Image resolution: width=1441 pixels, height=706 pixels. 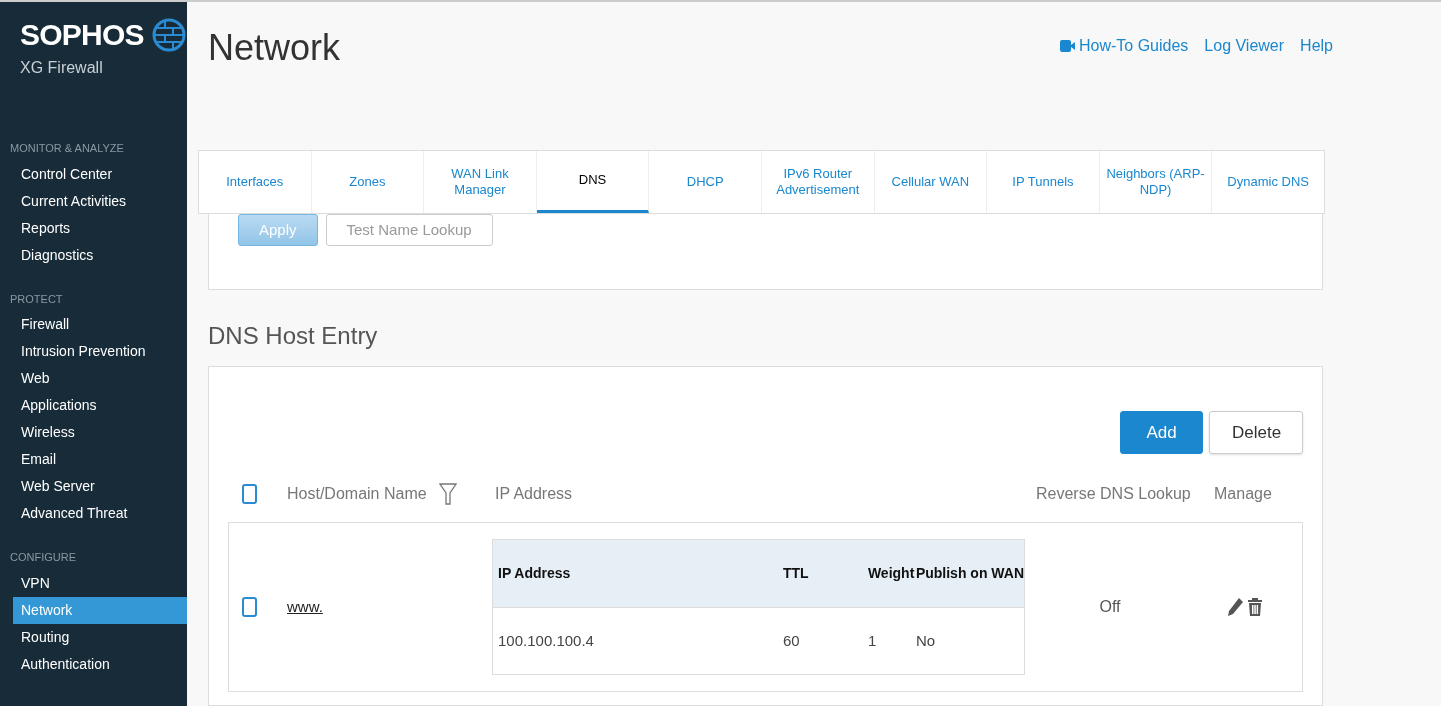 What do you see at coordinates (1256, 432) in the screenshot?
I see `delete-button: Delete` at bounding box center [1256, 432].